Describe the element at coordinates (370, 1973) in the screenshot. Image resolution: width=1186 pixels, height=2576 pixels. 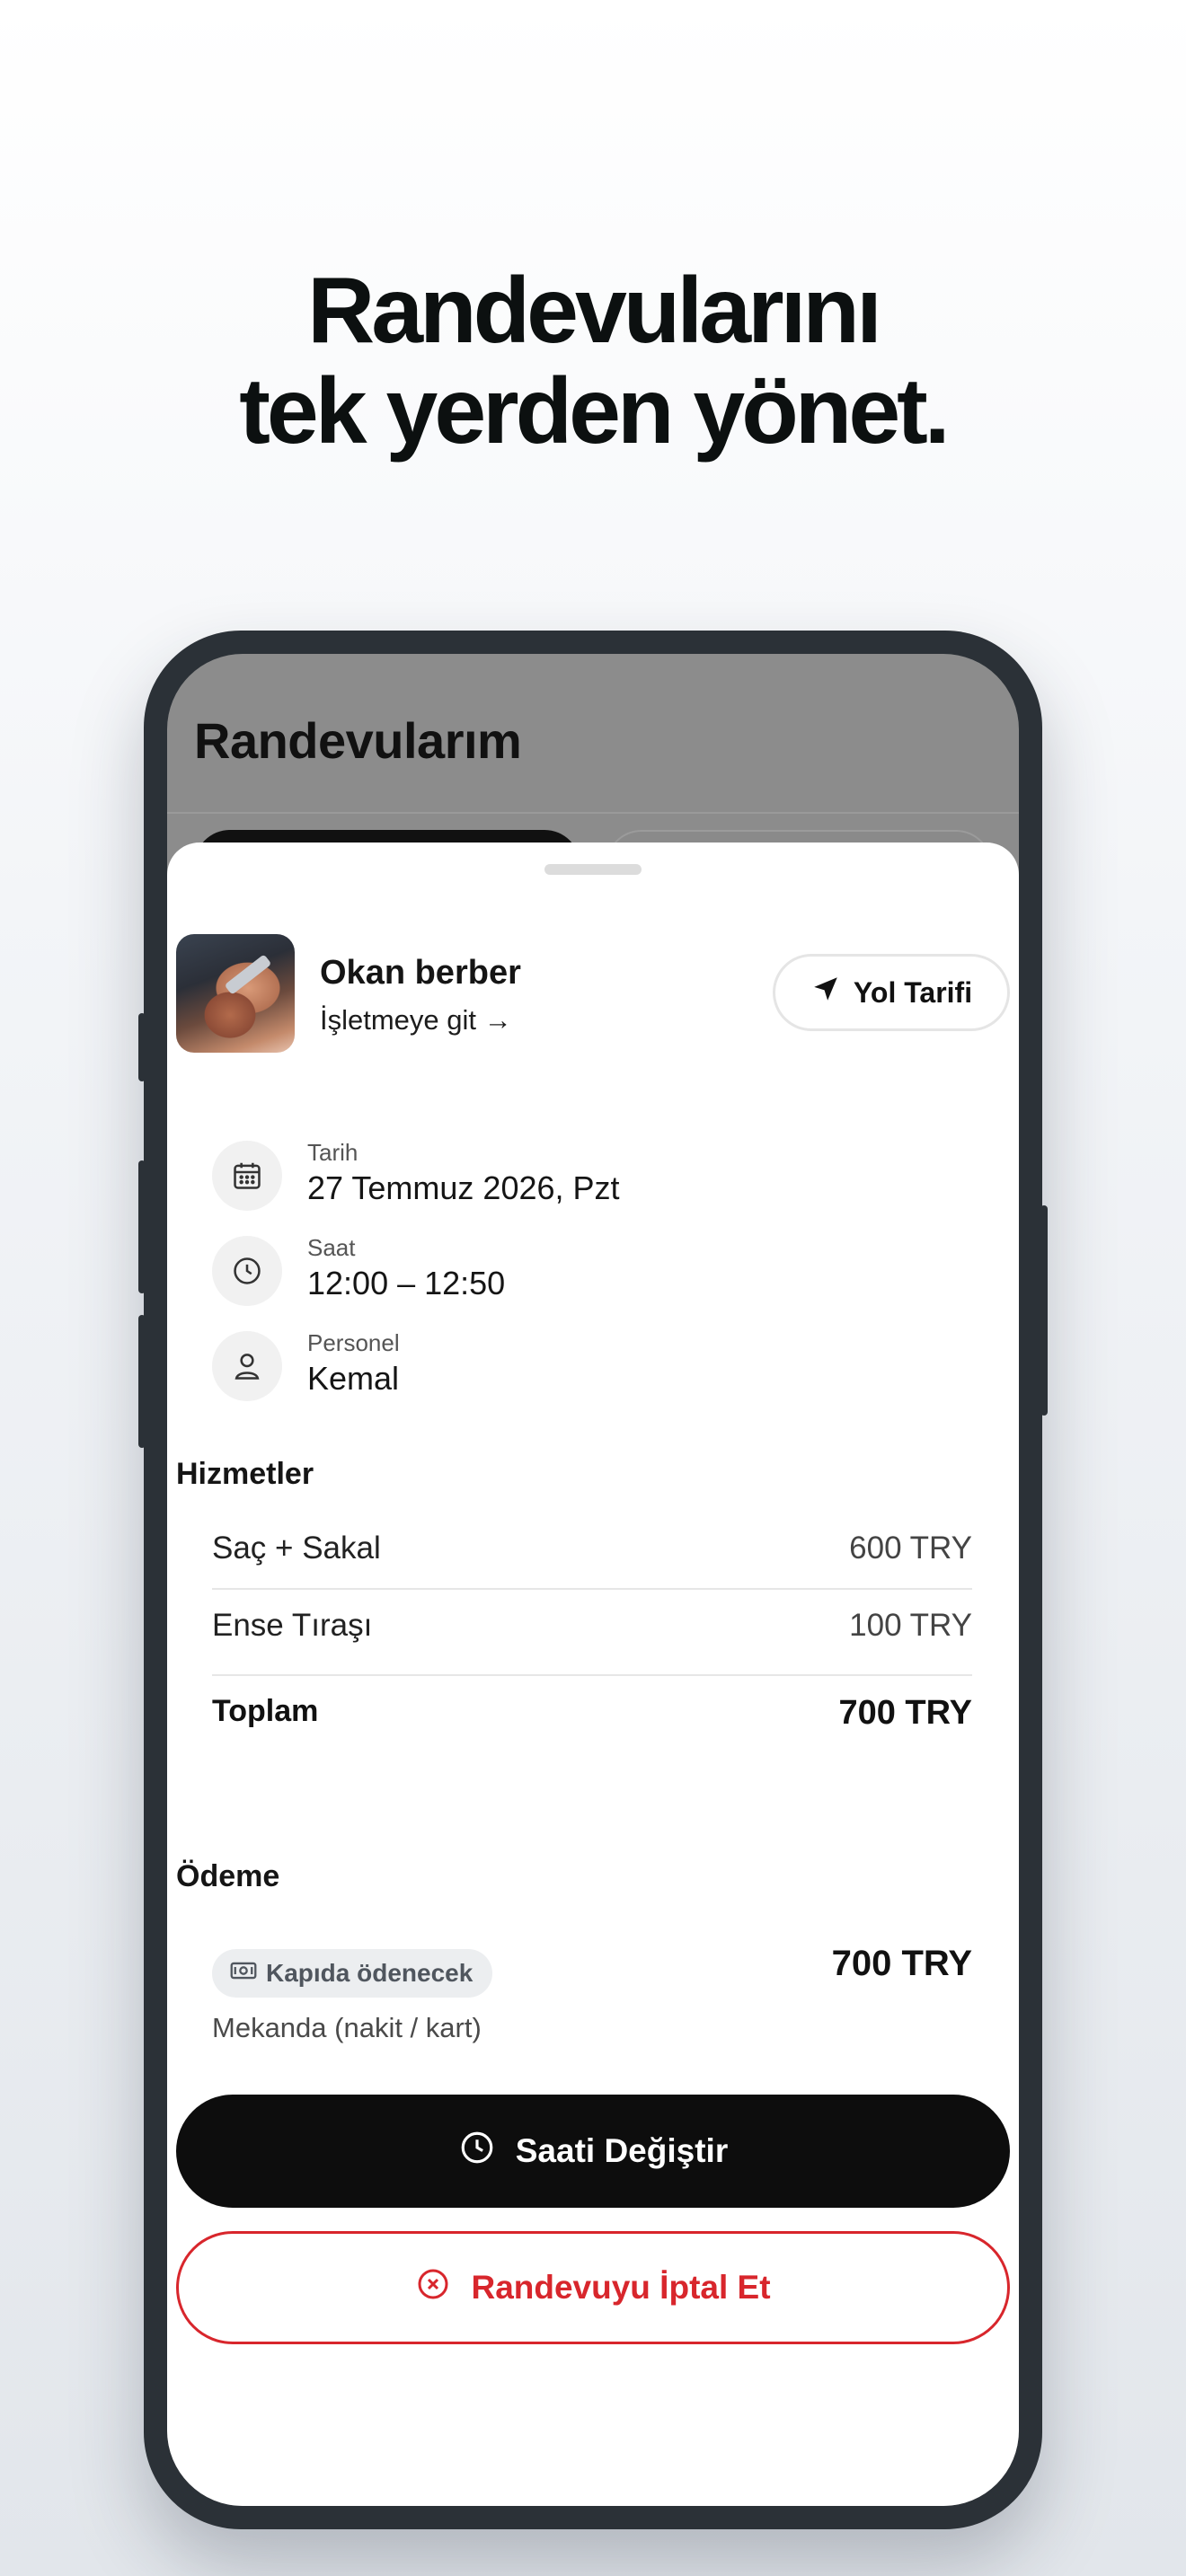
I see `payment-status-label: Kapıda ödenecek` at that location.